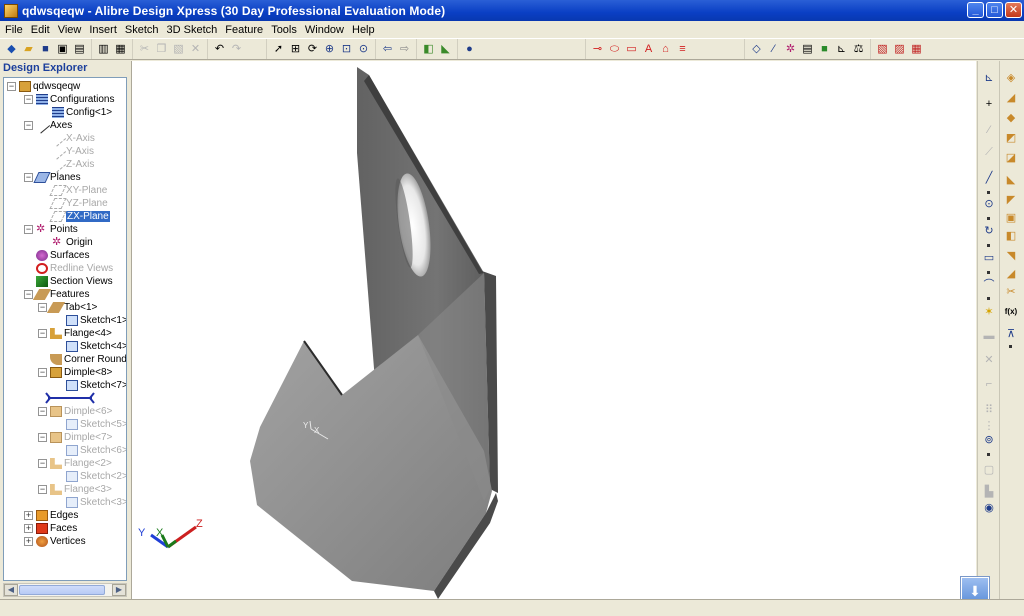 The image size is (1024, 616). What do you see at coordinates (96, 385) in the screenshot?
I see `tree-node-sketch-7: Sketch<7>` at bounding box center [96, 385].